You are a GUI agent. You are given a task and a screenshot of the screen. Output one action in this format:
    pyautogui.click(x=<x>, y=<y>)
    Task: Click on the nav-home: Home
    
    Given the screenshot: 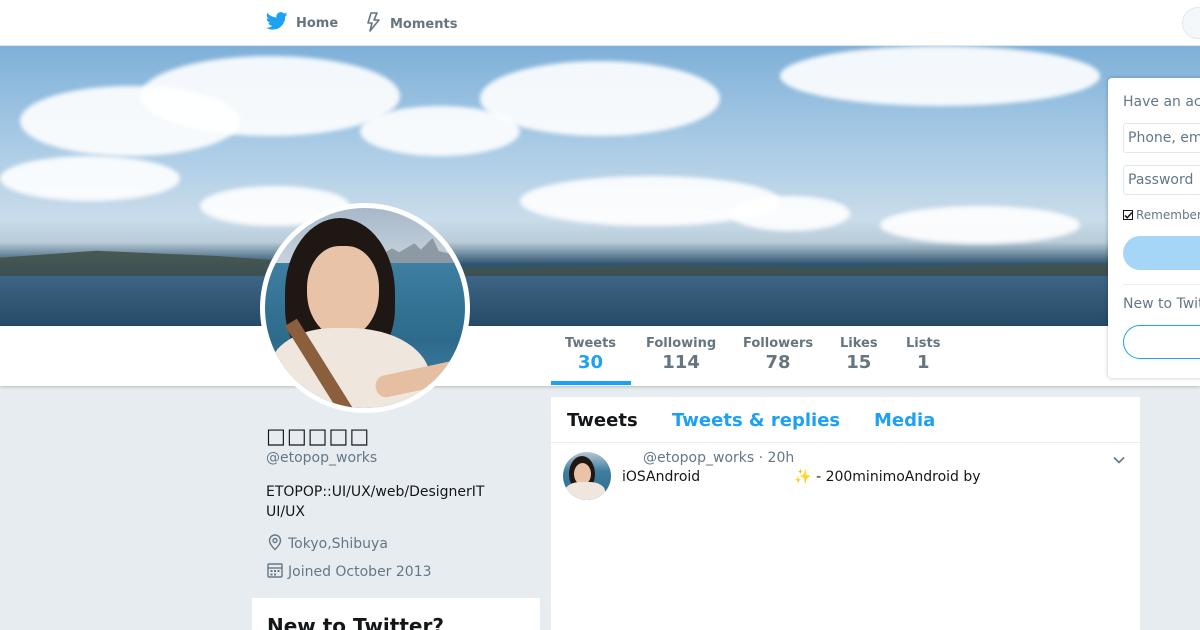 What is the action you would take?
    pyautogui.click(x=302, y=23)
    